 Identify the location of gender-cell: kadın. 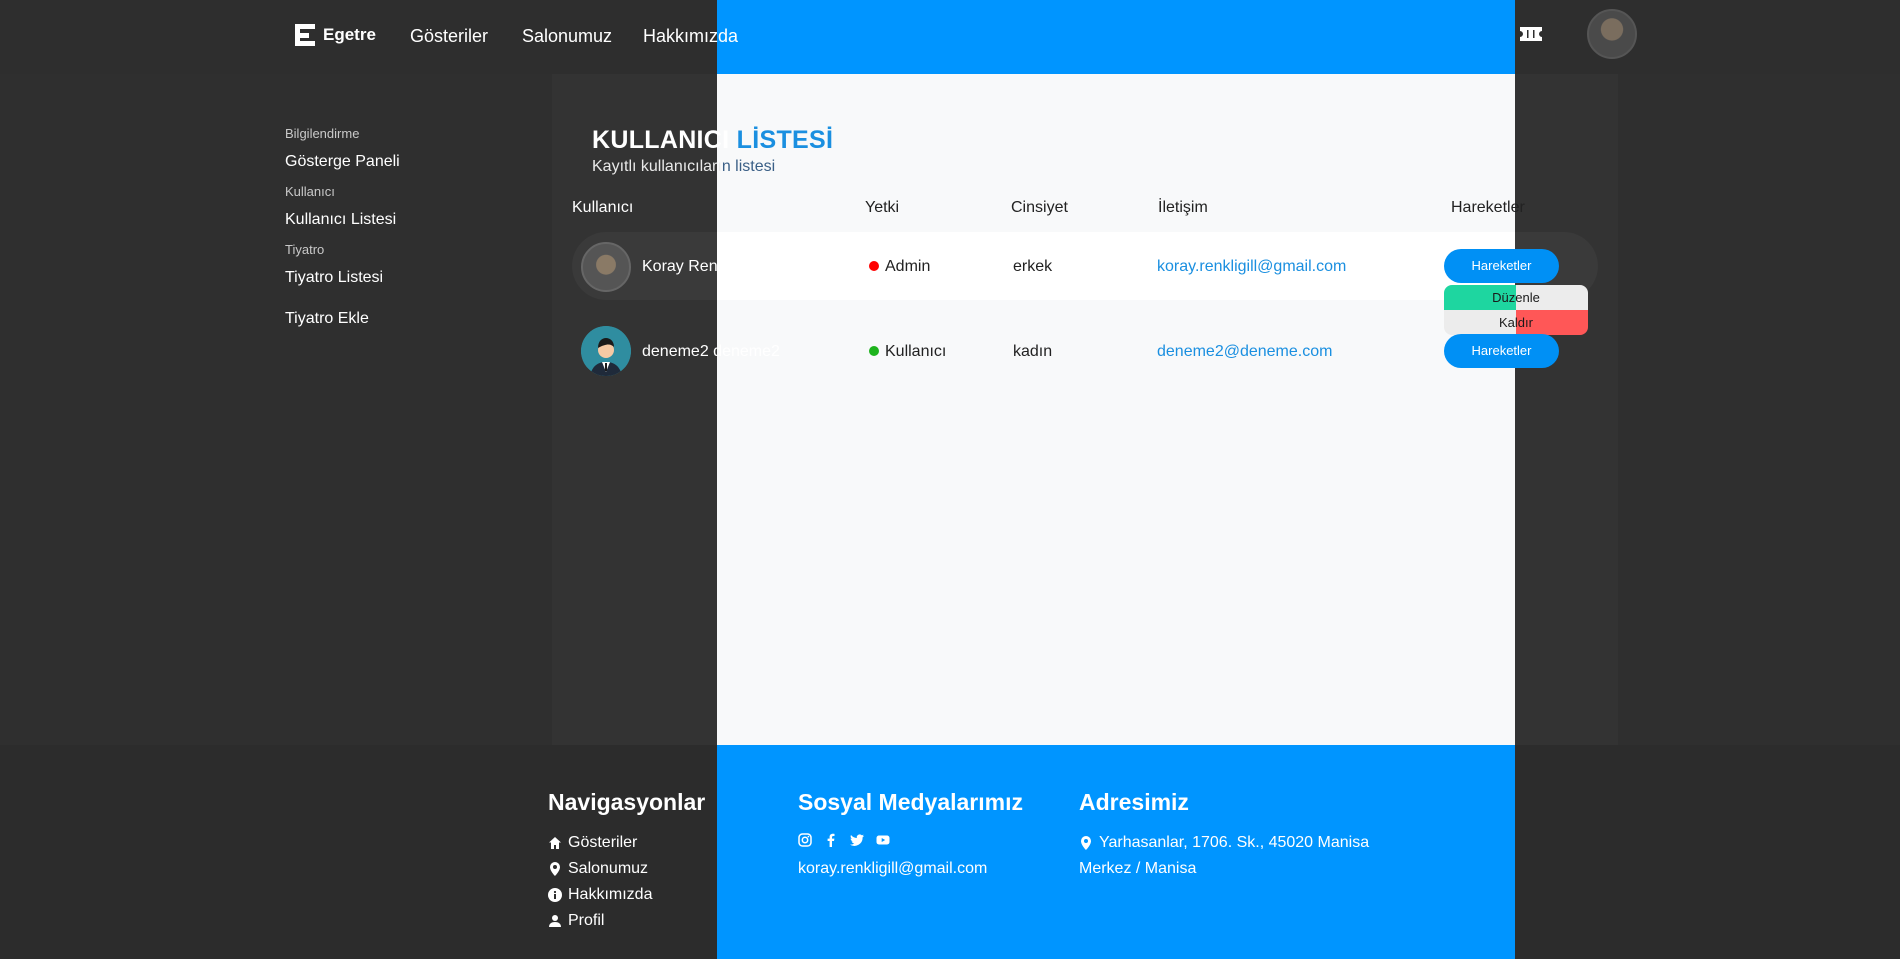
(1033, 351).